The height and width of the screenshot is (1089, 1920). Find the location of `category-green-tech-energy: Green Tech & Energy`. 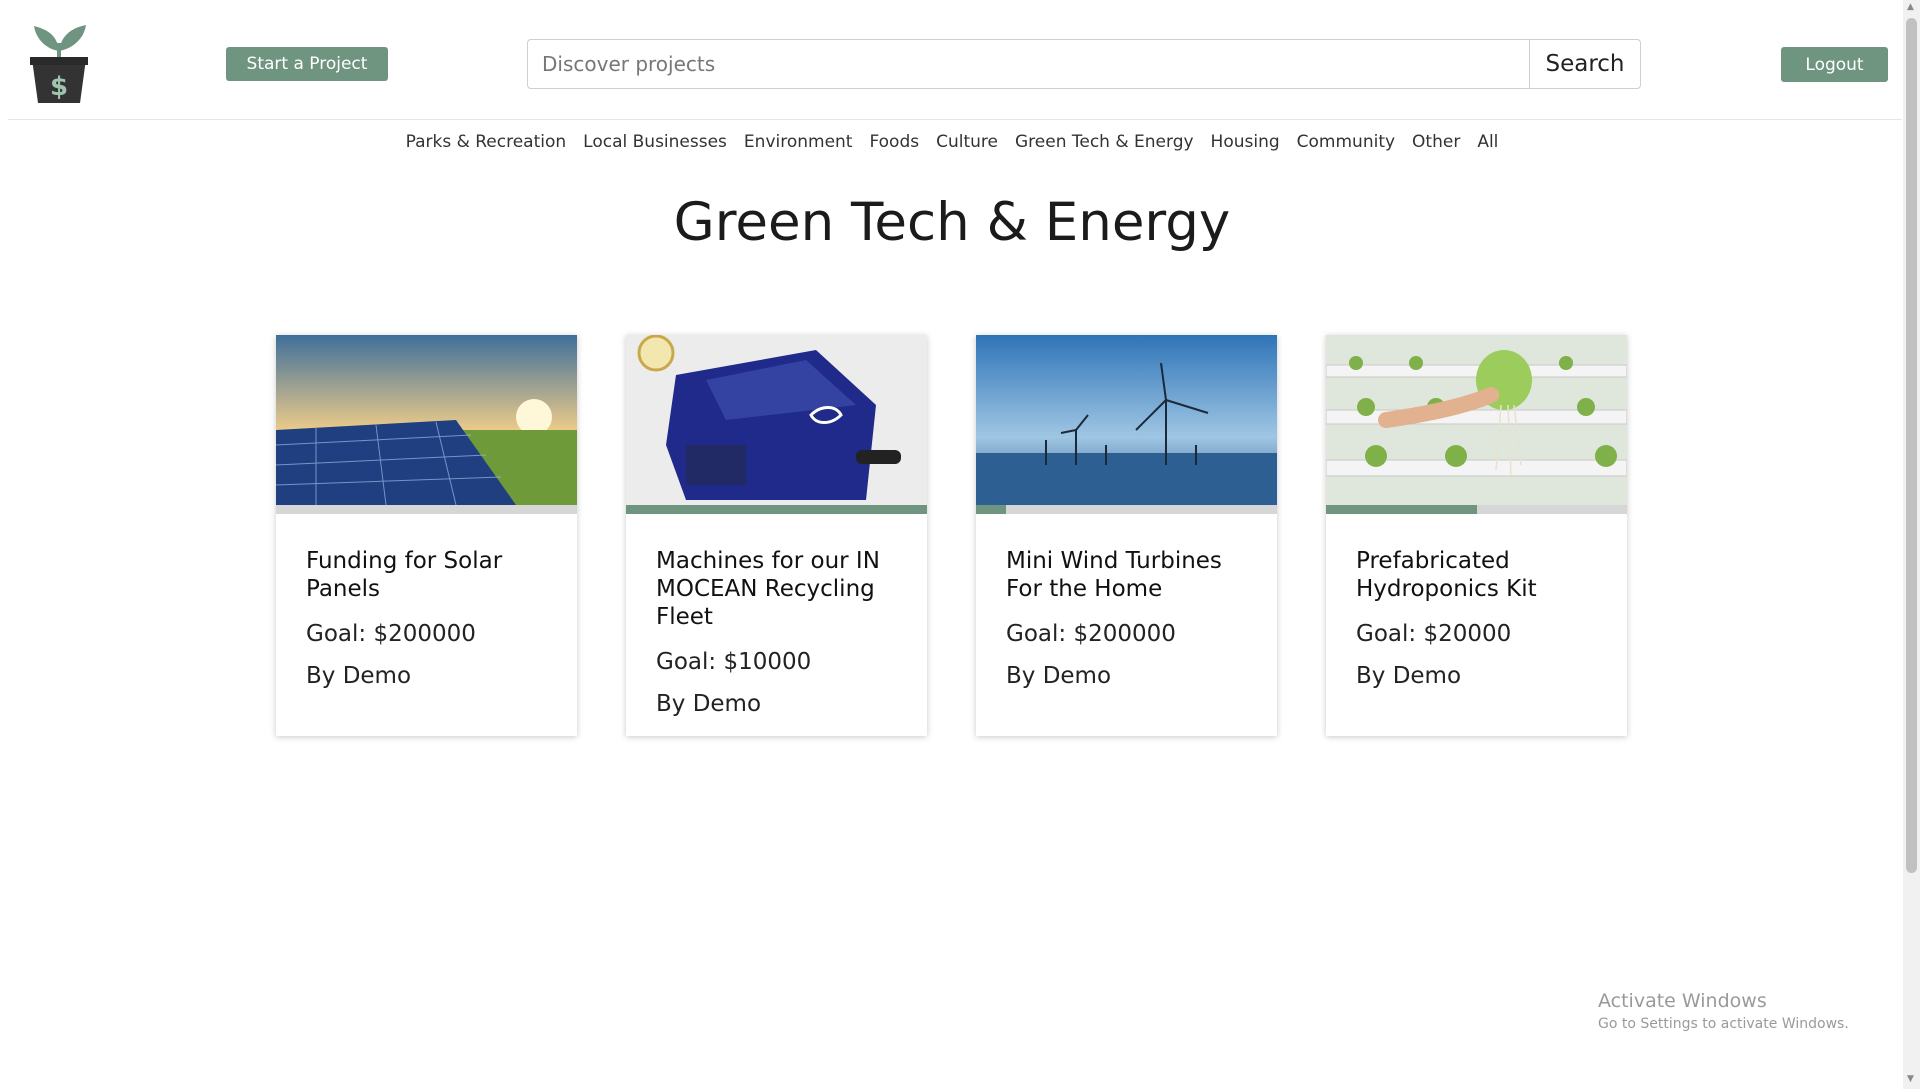

category-green-tech-energy: Green Tech & Energy is located at coordinates (1104, 142).